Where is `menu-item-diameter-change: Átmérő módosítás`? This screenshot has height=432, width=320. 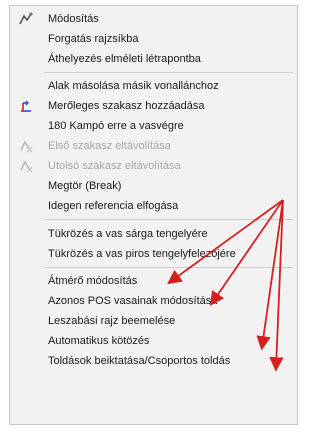
menu-item-diameter-change: Átmérő módosítás is located at coordinates (153, 281).